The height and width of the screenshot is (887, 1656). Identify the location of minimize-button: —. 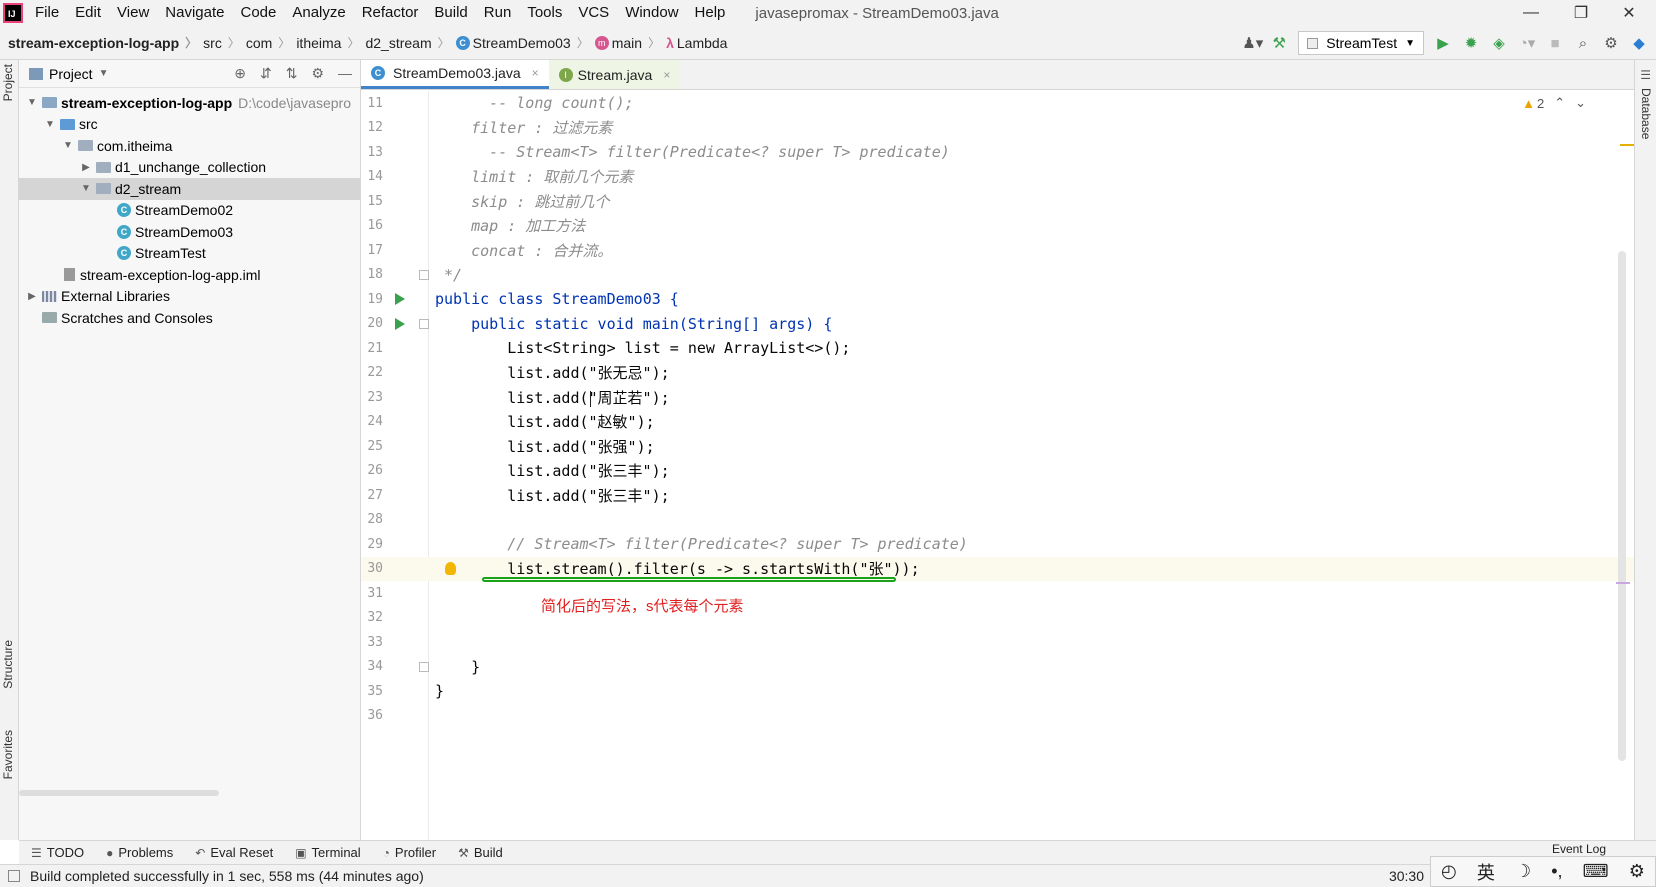
(1531, 13).